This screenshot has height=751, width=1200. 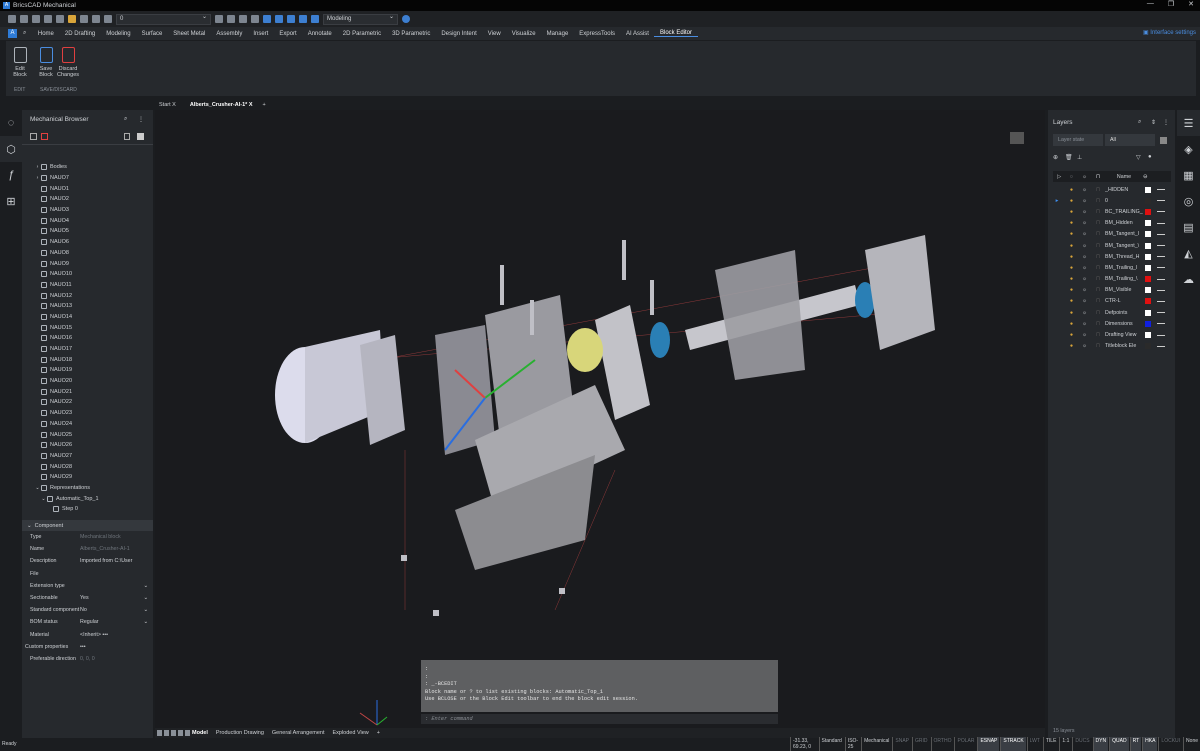 I want to click on tree-item: ⌄ Representations, so click(x=87, y=488).